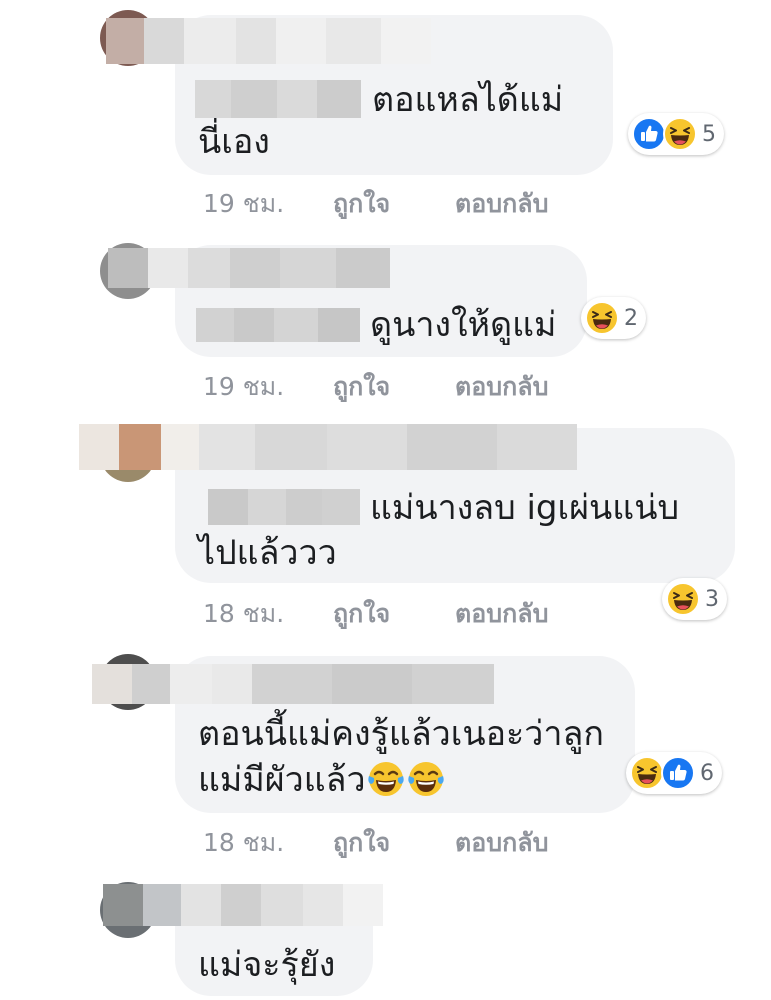 The image size is (771, 1000). Describe the element at coordinates (525, 508) in the screenshot. I see `comment-text-line: แม่นางลบ igเผ่นแน่บ` at that location.